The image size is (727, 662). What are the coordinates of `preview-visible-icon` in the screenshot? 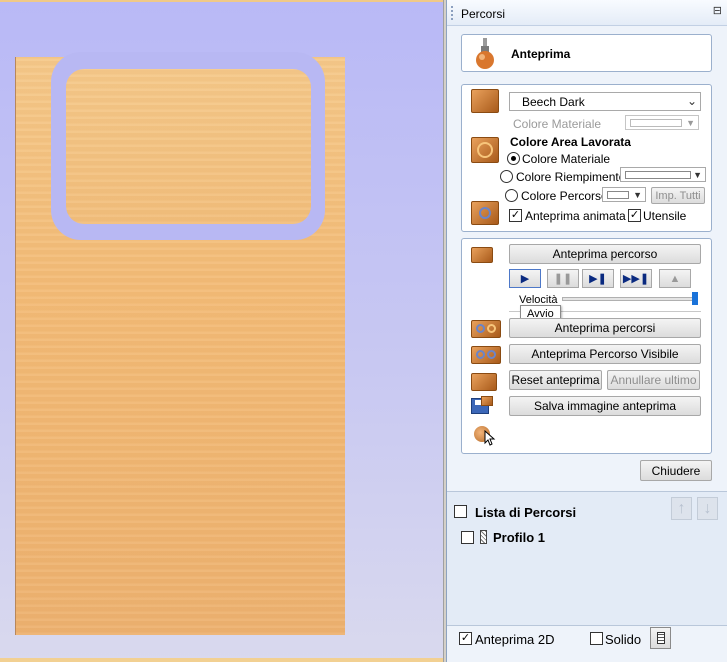 It's located at (486, 355).